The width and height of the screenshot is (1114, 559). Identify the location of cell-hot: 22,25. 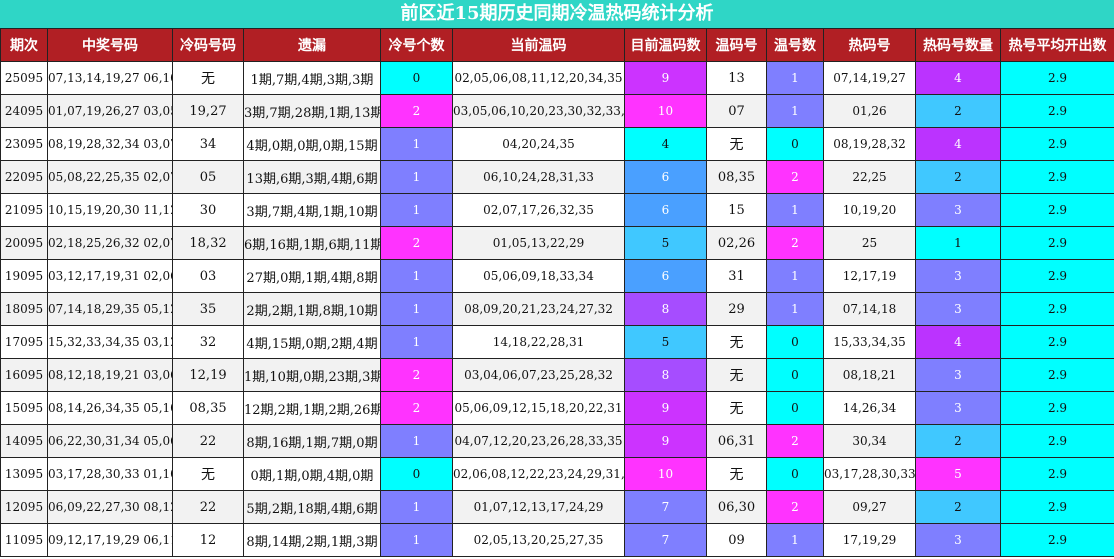
(869, 177).